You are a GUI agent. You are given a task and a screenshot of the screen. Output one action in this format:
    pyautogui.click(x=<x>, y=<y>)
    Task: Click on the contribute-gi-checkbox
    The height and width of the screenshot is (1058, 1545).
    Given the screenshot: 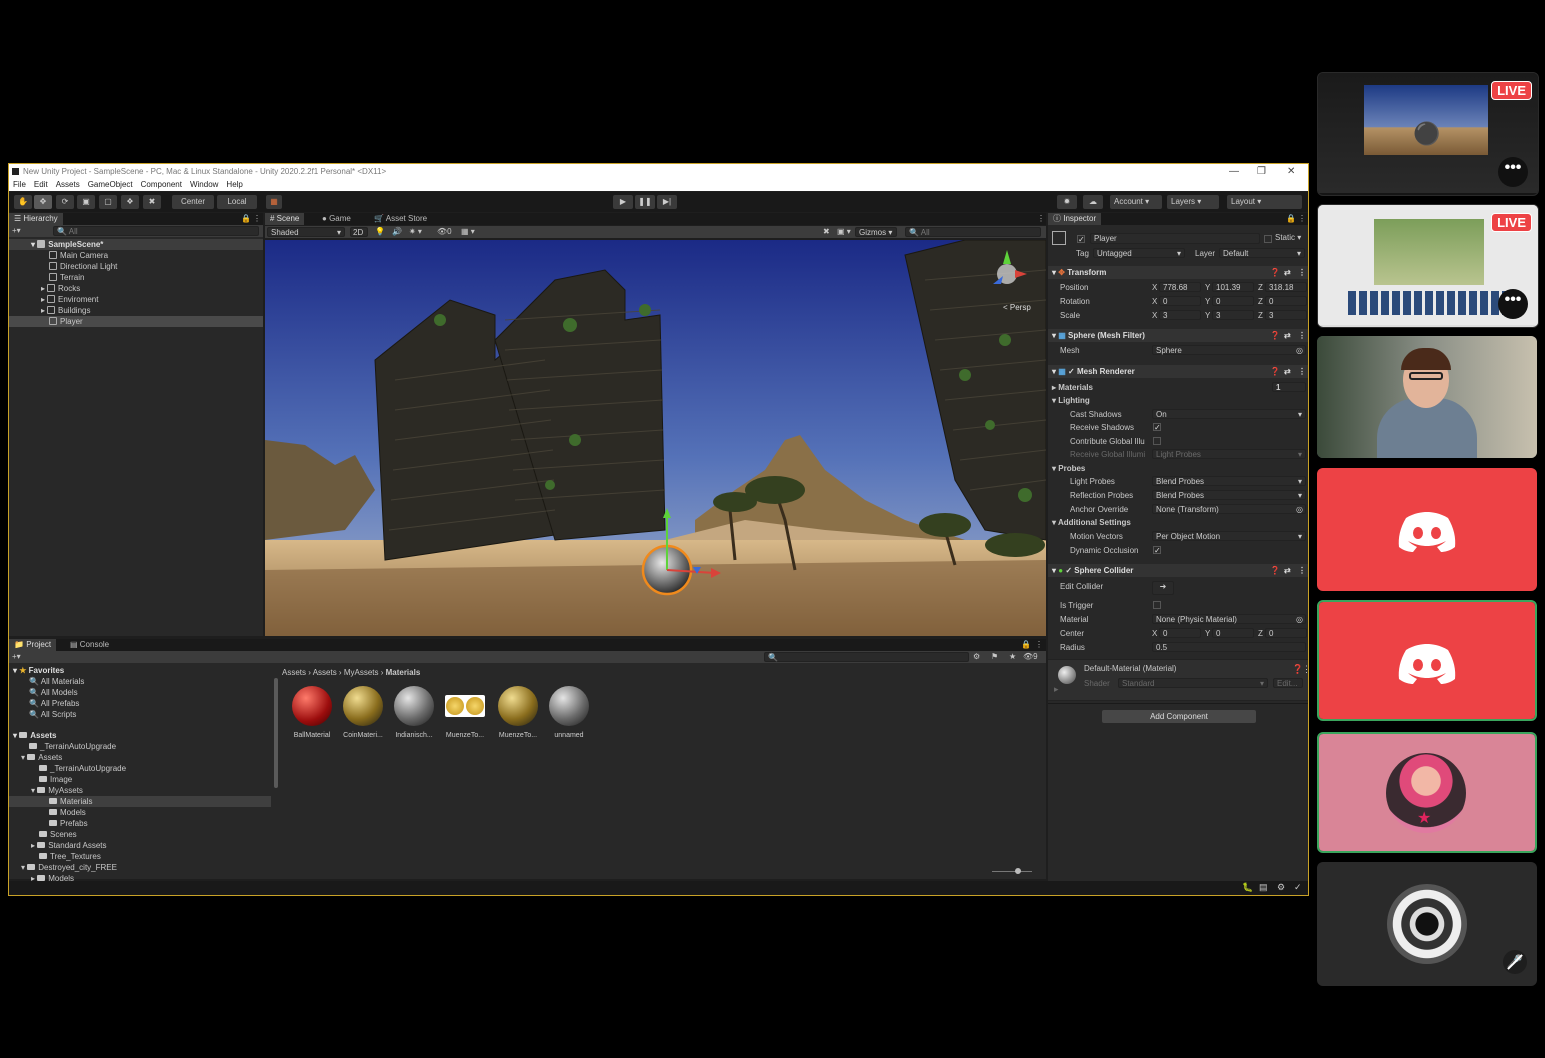 What is the action you would take?
    pyautogui.click(x=1157, y=441)
    